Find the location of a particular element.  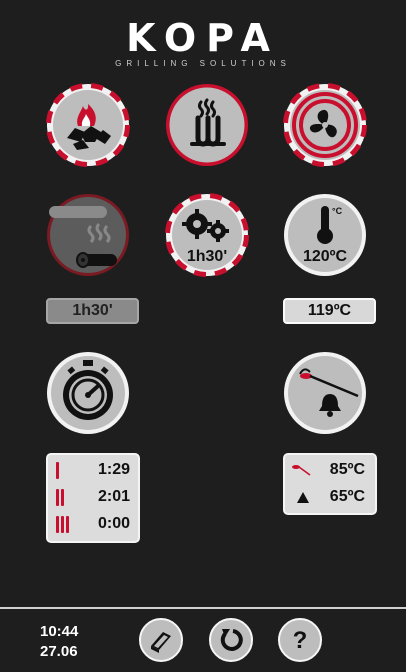

reset-button is located at coordinates (231, 640).